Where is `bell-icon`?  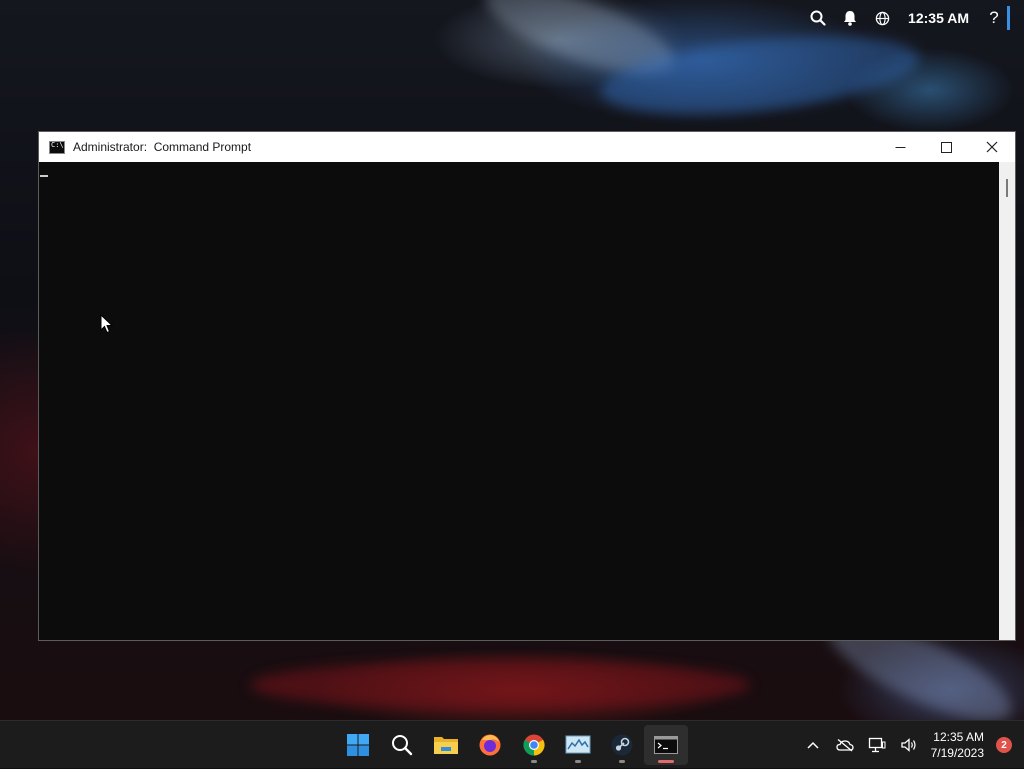 bell-icon is located at coordinates (850, 18).